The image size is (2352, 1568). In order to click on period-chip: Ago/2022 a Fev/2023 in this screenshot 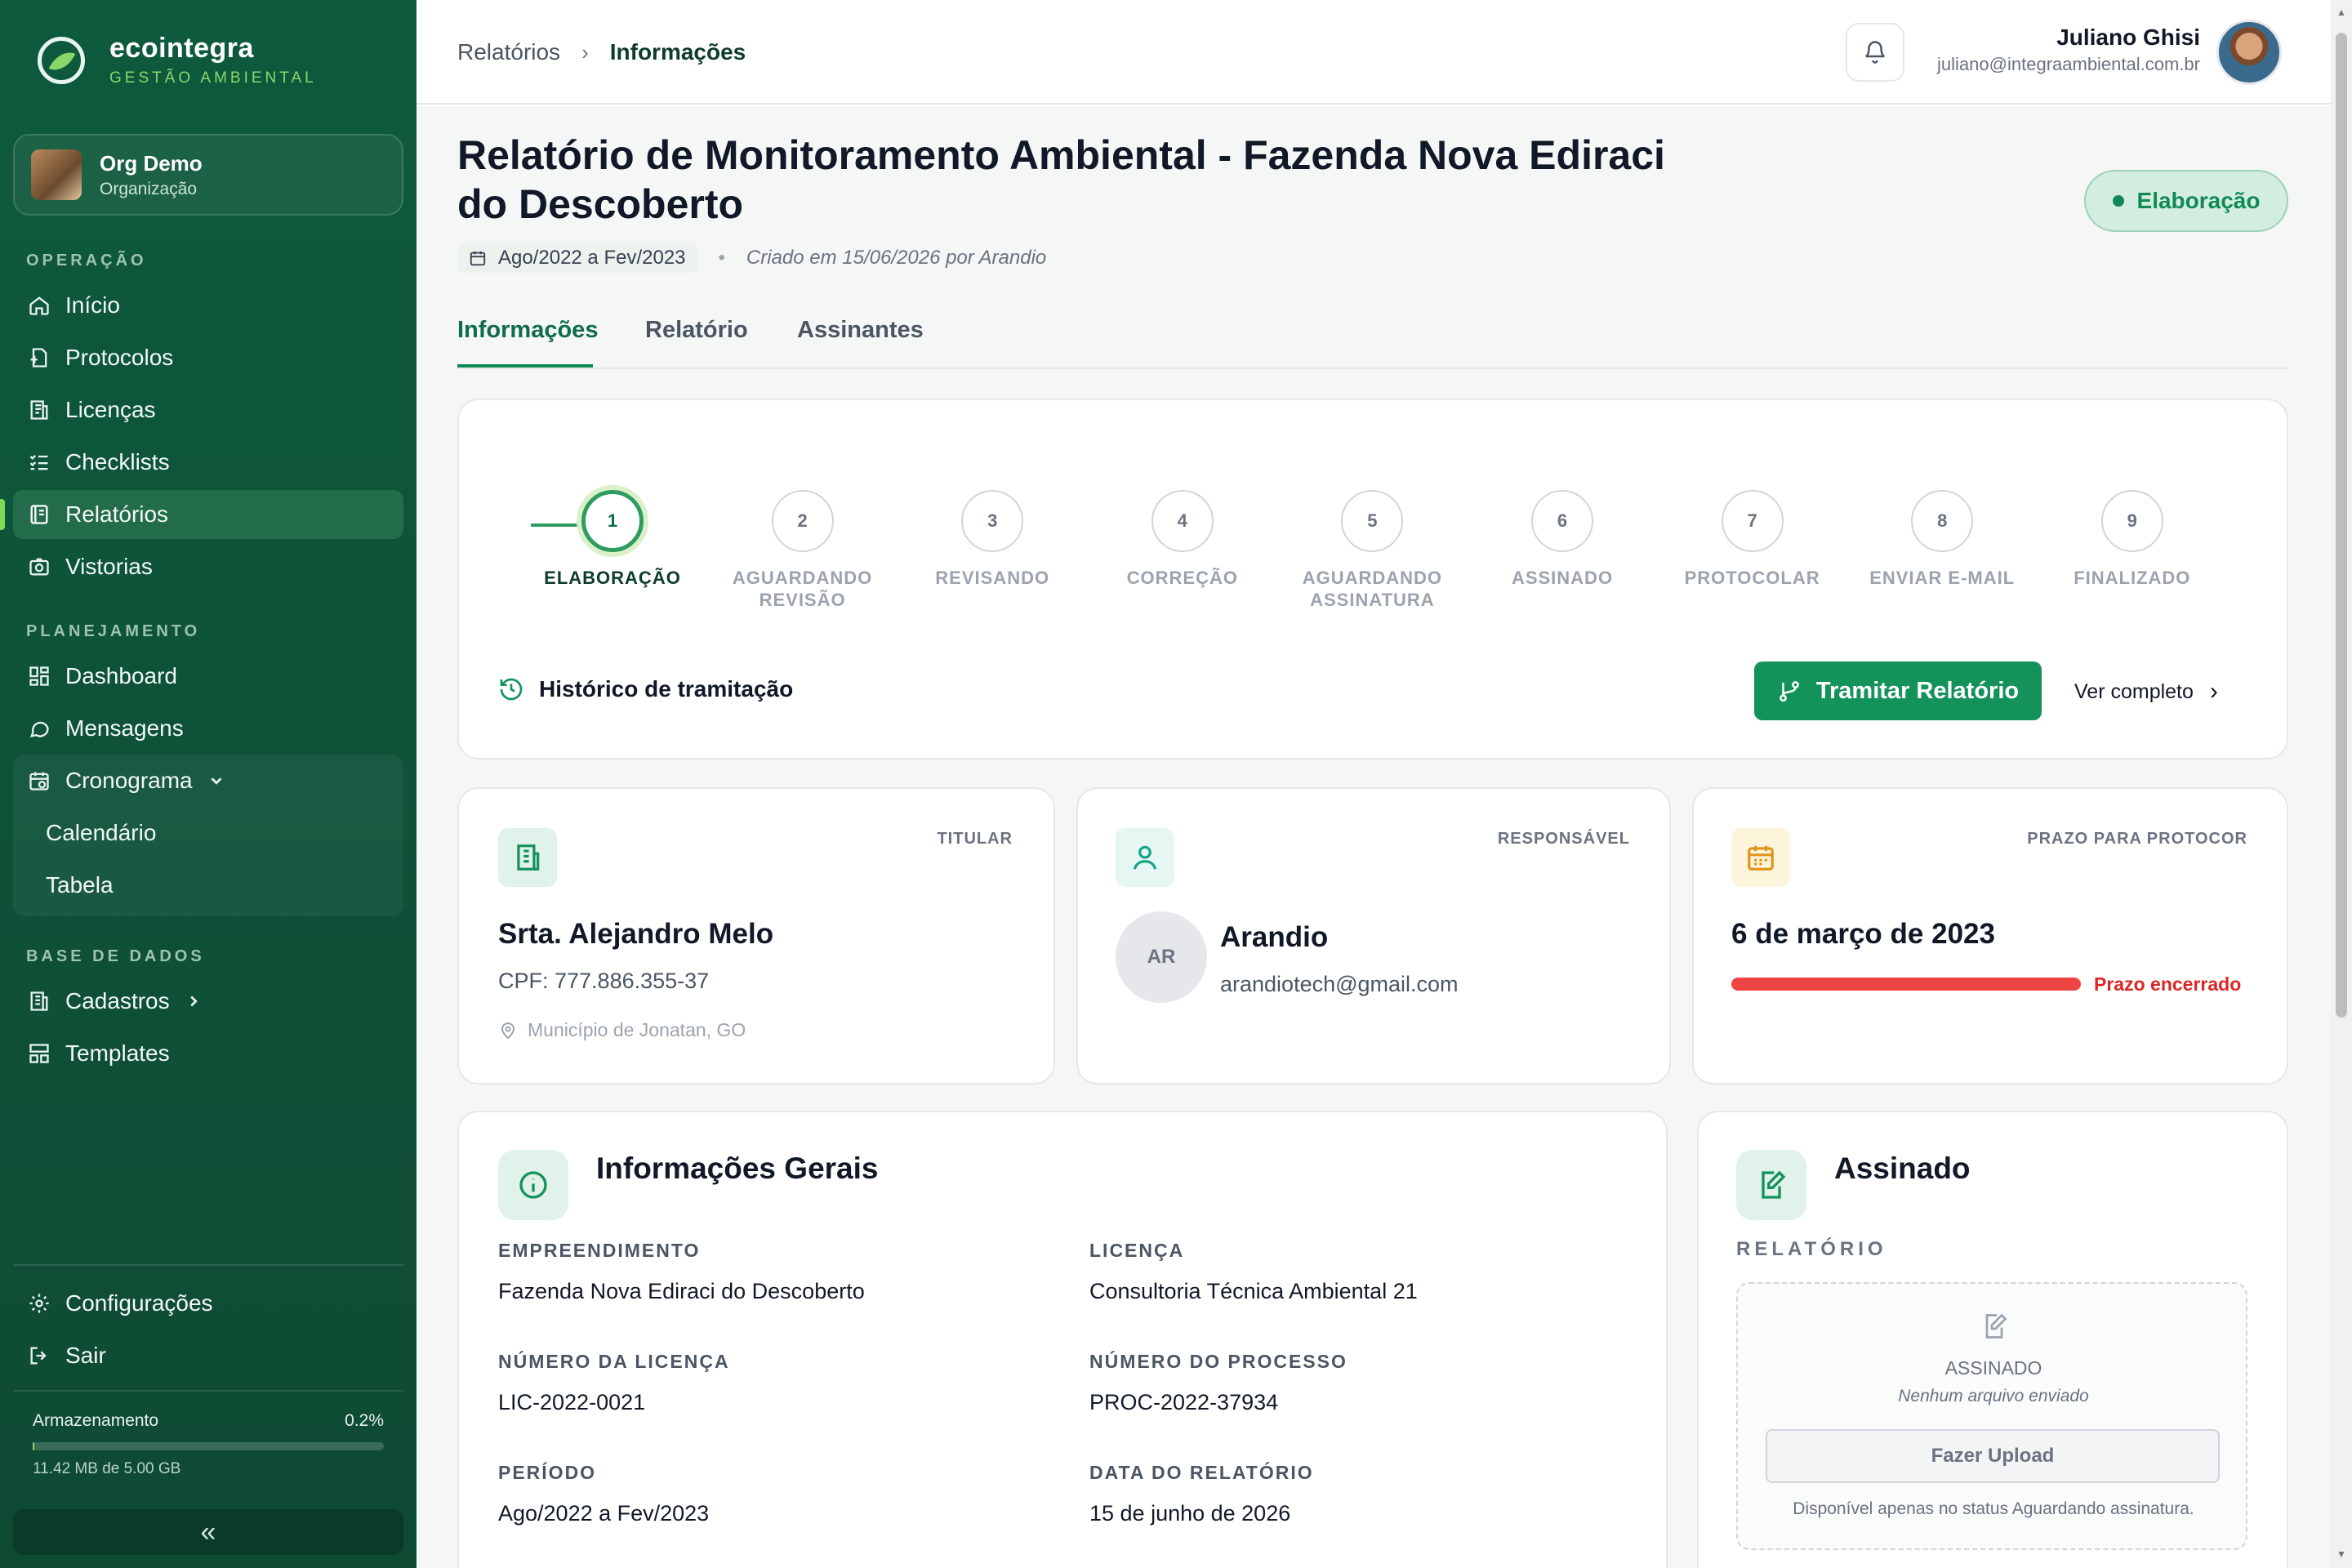, I will do `click(577, 258)`.